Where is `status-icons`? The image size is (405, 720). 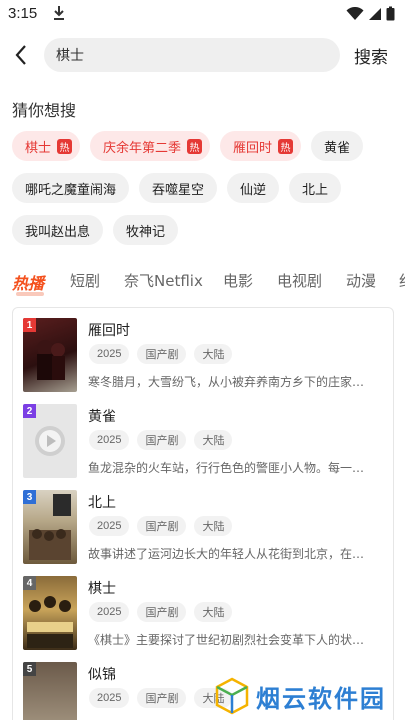 status-icons is located at coordinates (370, 13).